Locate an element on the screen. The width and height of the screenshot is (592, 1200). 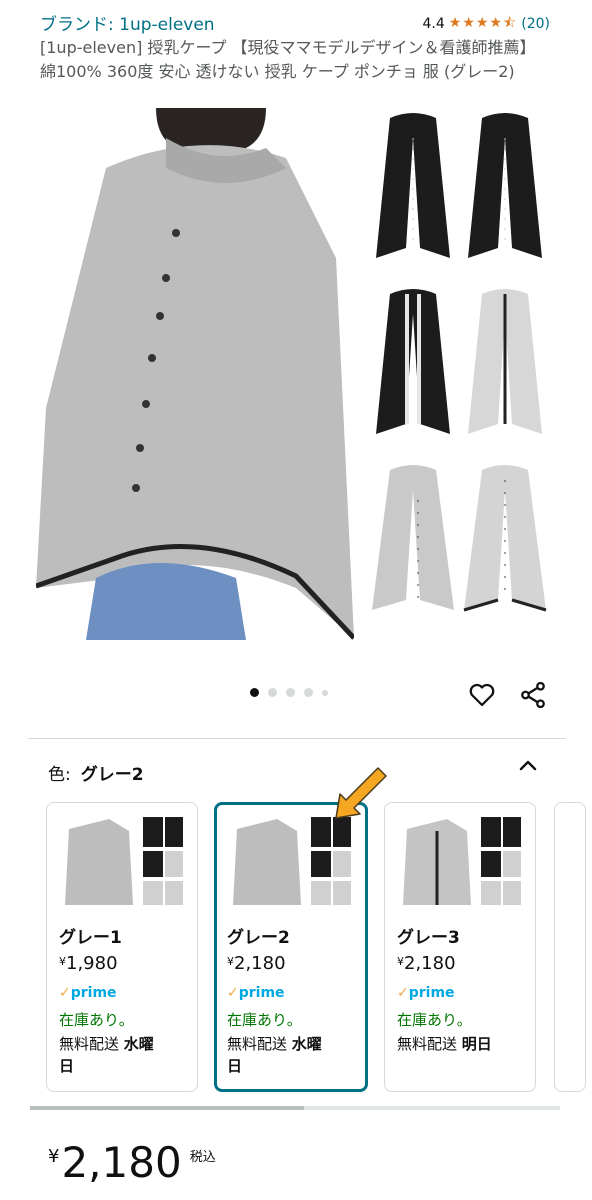
variant-name: グレー3 is located at coordinates (428, 938).